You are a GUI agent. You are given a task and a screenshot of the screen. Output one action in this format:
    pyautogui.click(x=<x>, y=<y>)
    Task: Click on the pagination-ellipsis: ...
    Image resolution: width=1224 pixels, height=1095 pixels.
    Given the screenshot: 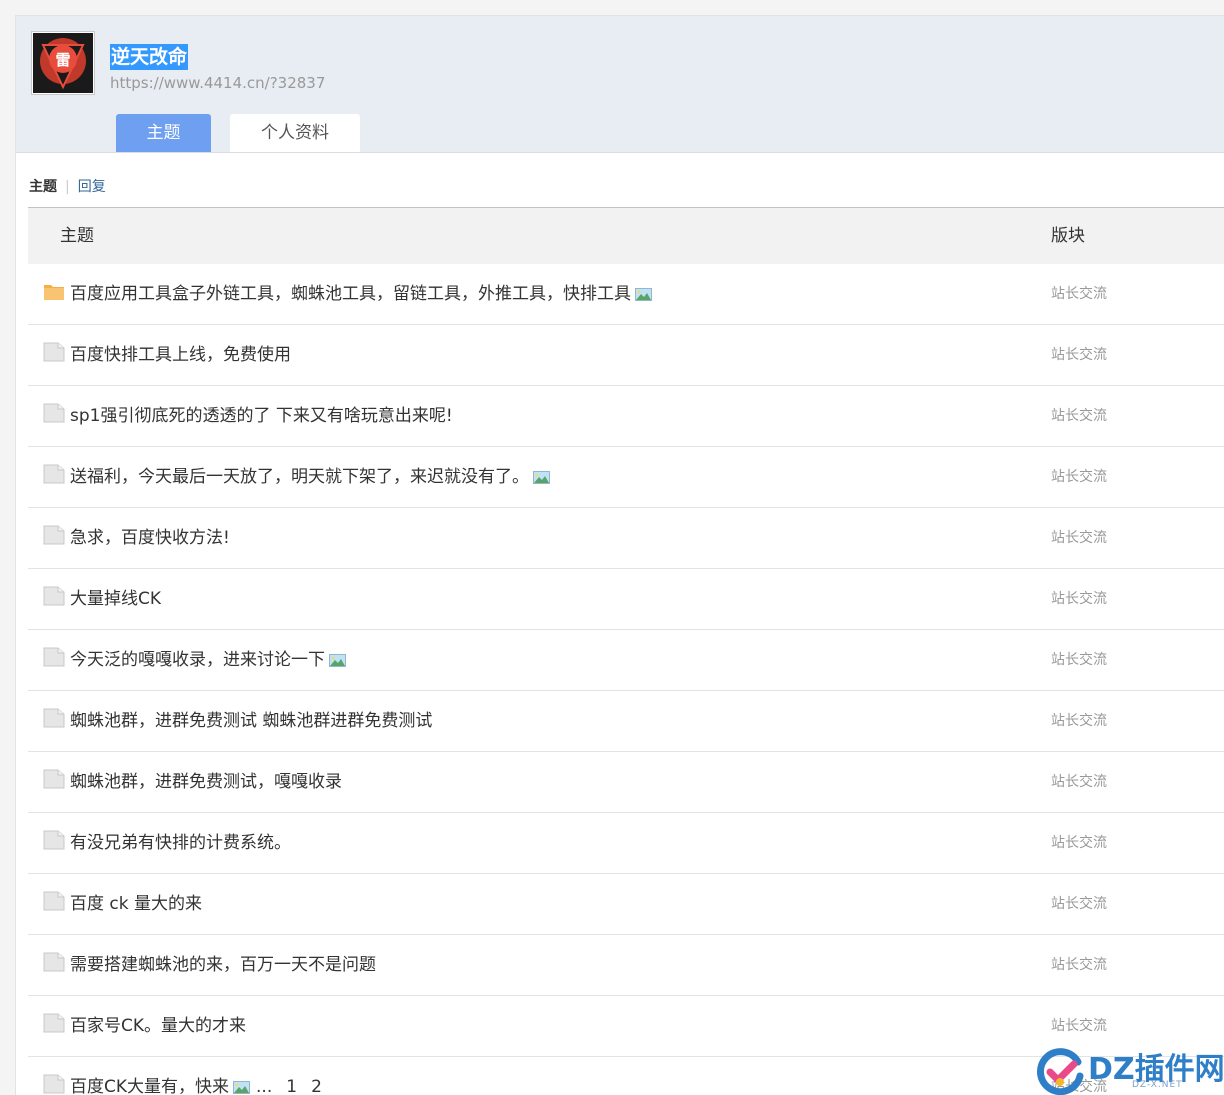 What is the action you would take?
    pyautogui.click(x=264, y=1086)
    